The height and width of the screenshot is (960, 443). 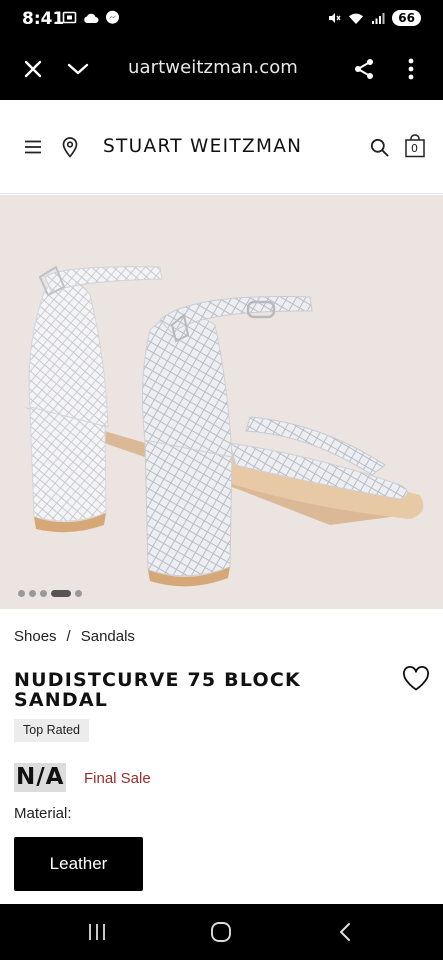 I want to click on expand-button, so click(x=78, y=69).